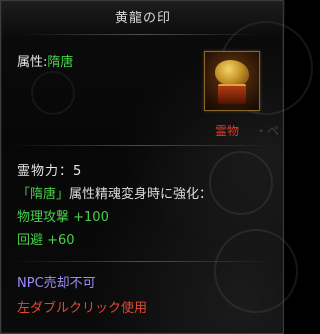 Image resolution: width=320 pixels, height=334 pixels. Describe the element at coordinates (227, 131) in the screenshot. I see `item-type-label: 霊物` at that location.